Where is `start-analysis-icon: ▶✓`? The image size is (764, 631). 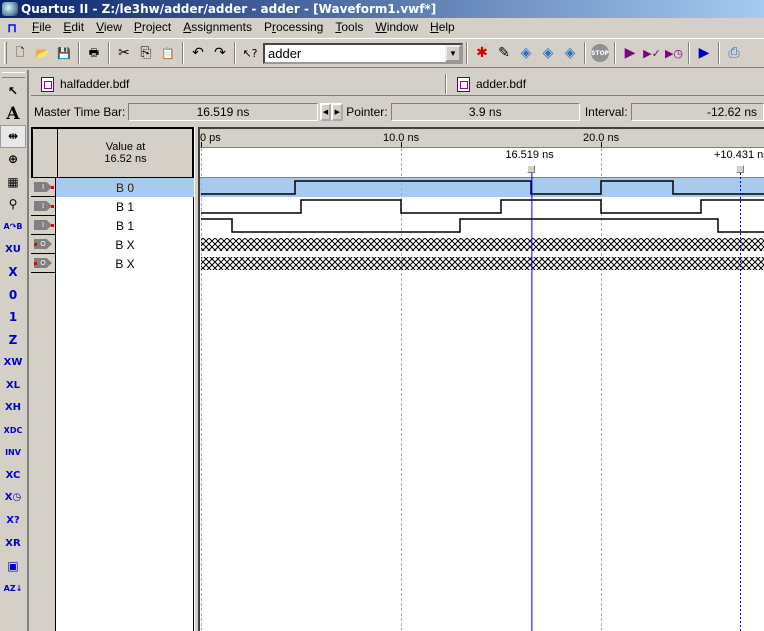 start-analysis-icon: ▶✓ is located at coordinates (652, 53).